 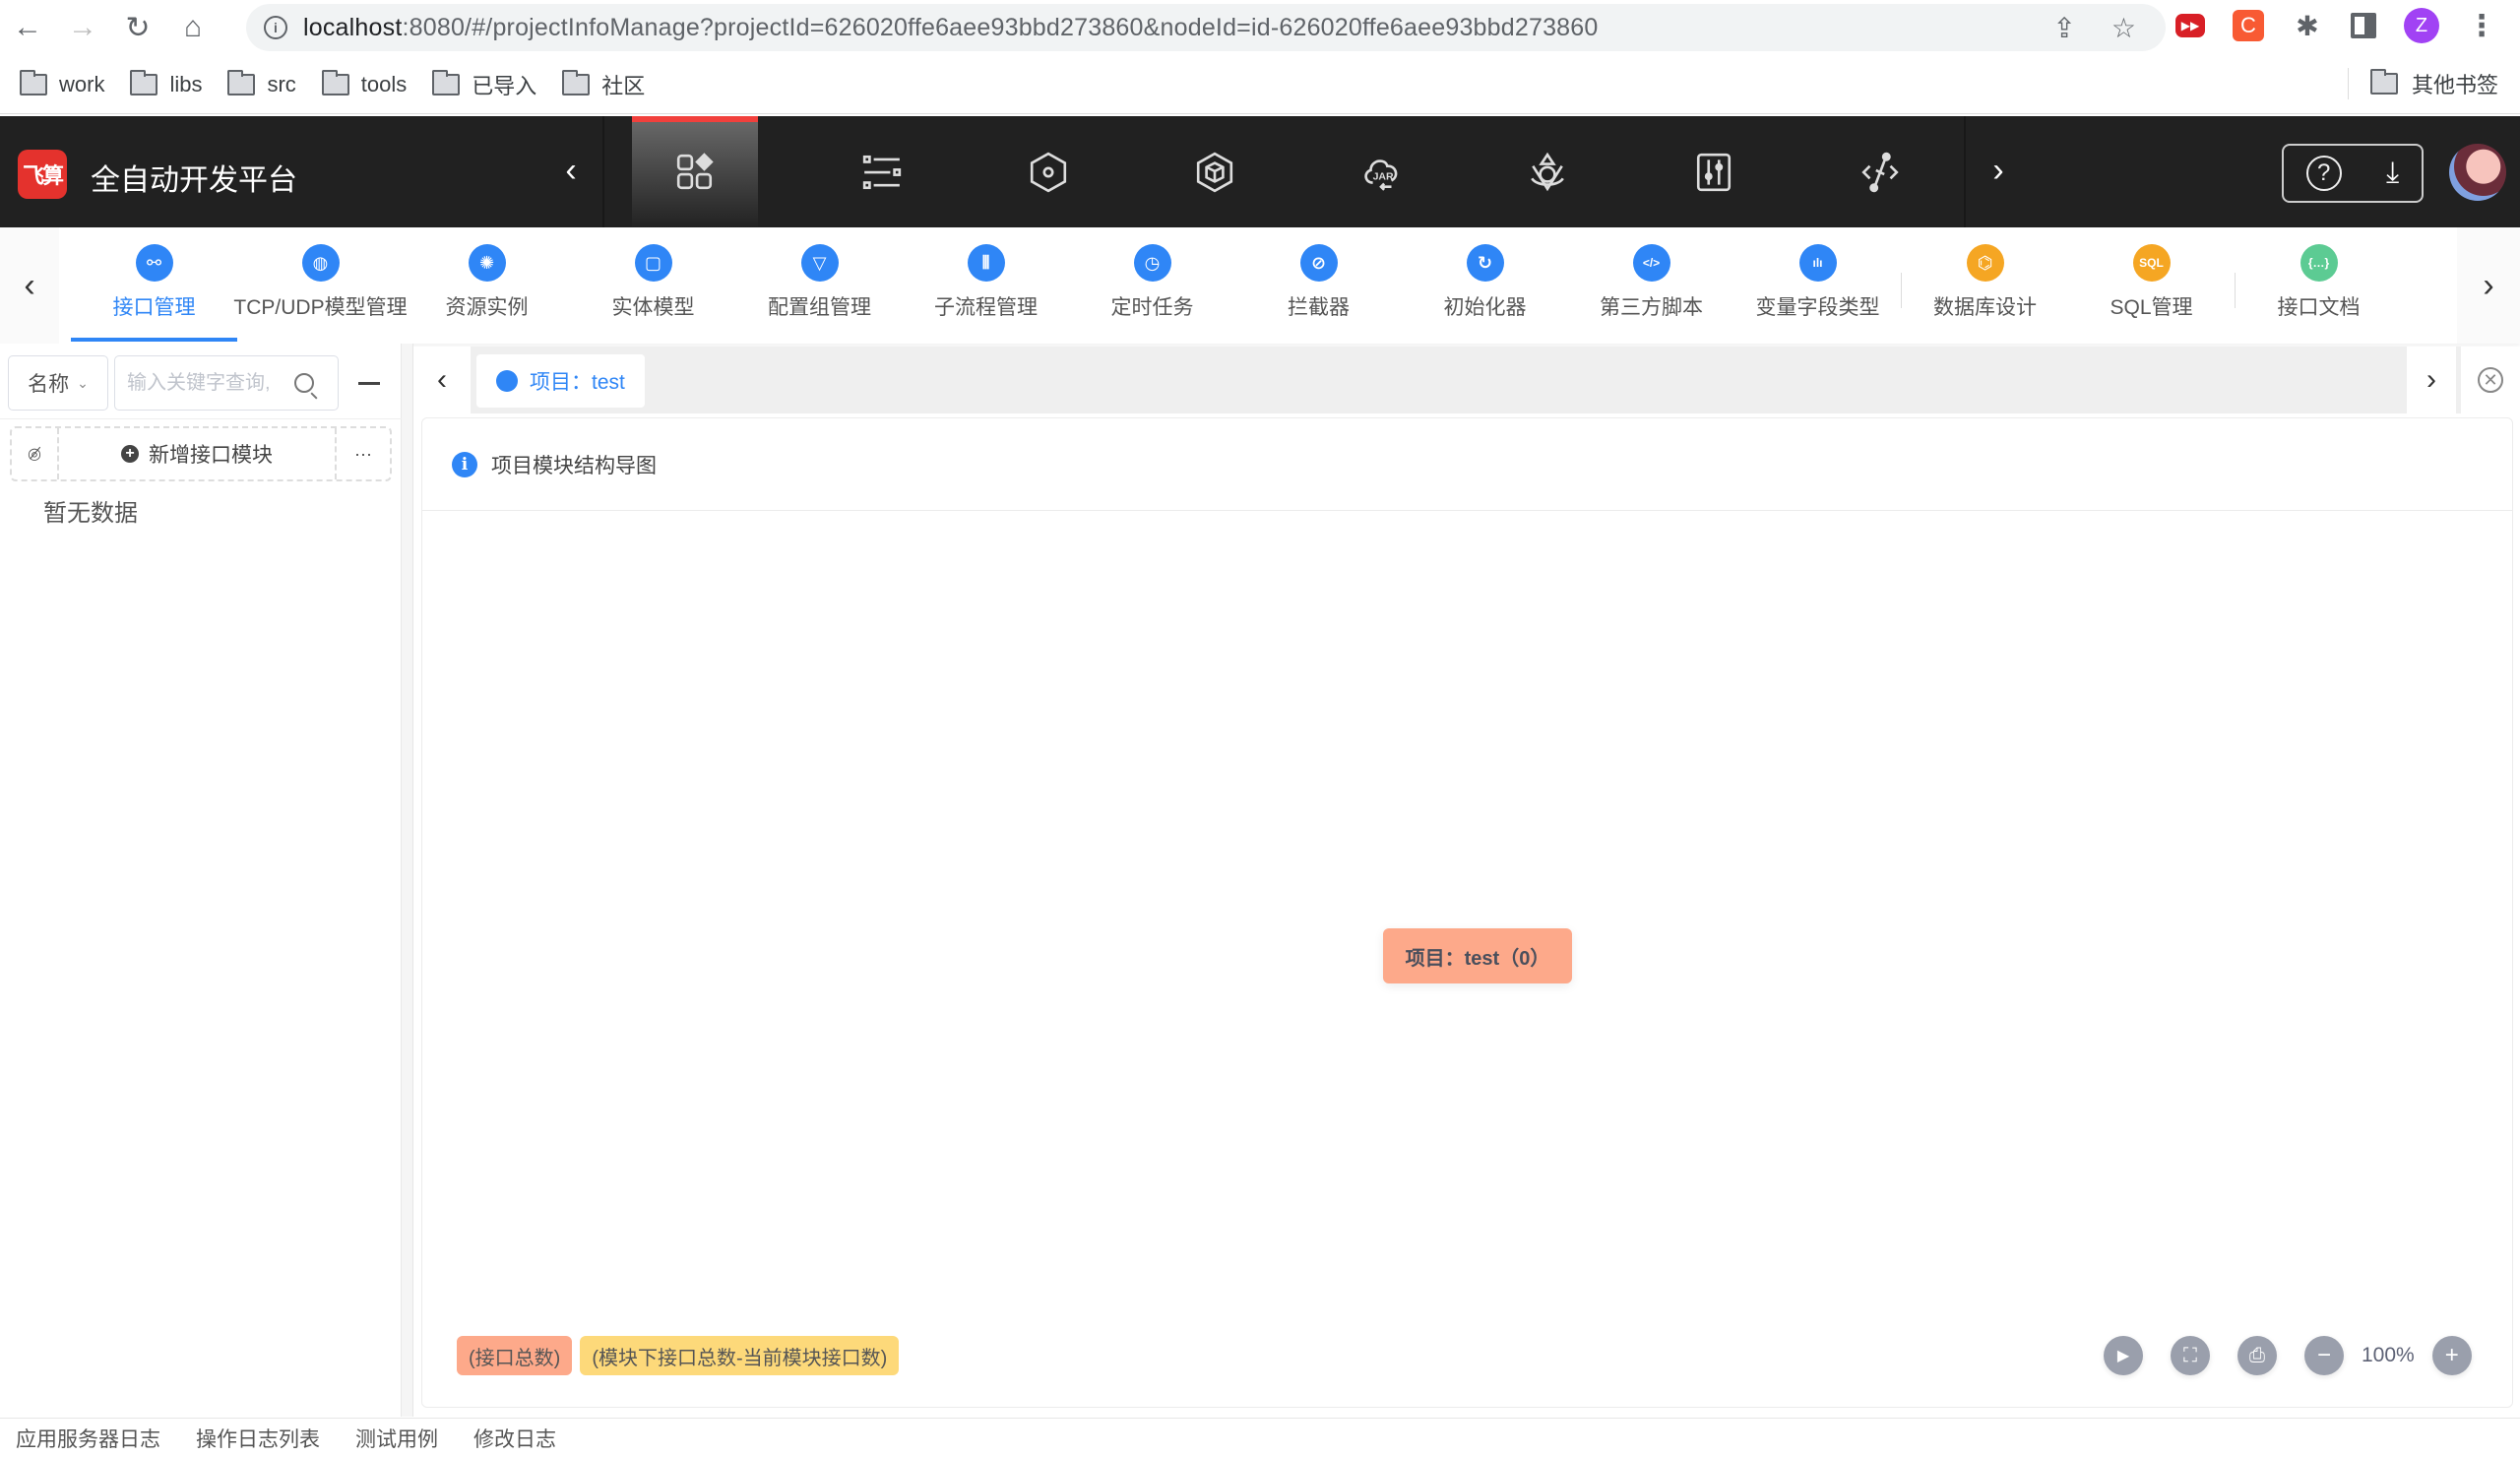 I want to click on profile-avatar: Z, so click(x=2421, y=25).